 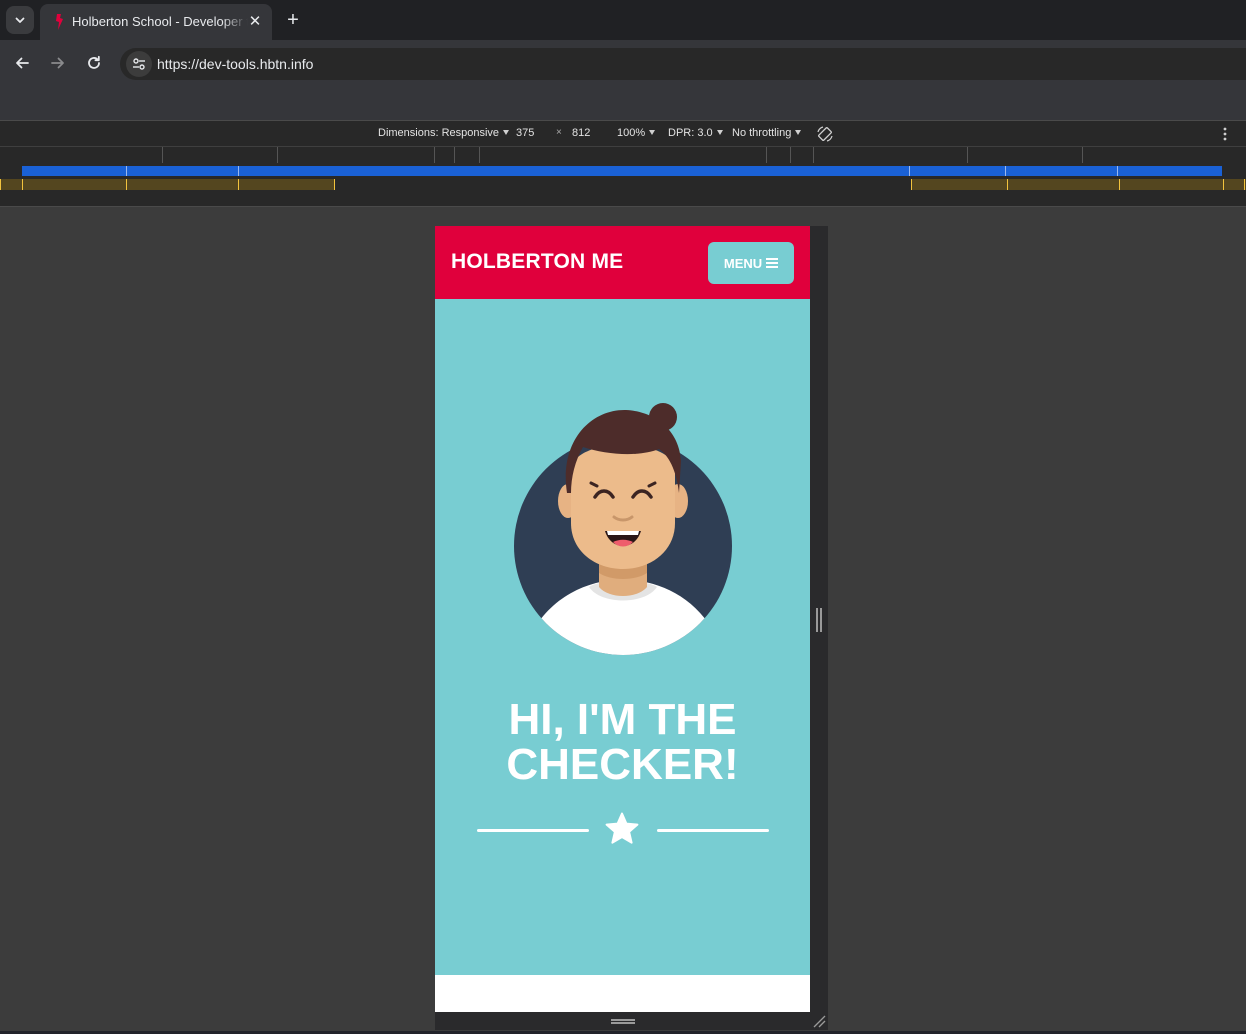 I want to click on site-header: HOLBERTON ME MENU, so click(x=622, y=262).